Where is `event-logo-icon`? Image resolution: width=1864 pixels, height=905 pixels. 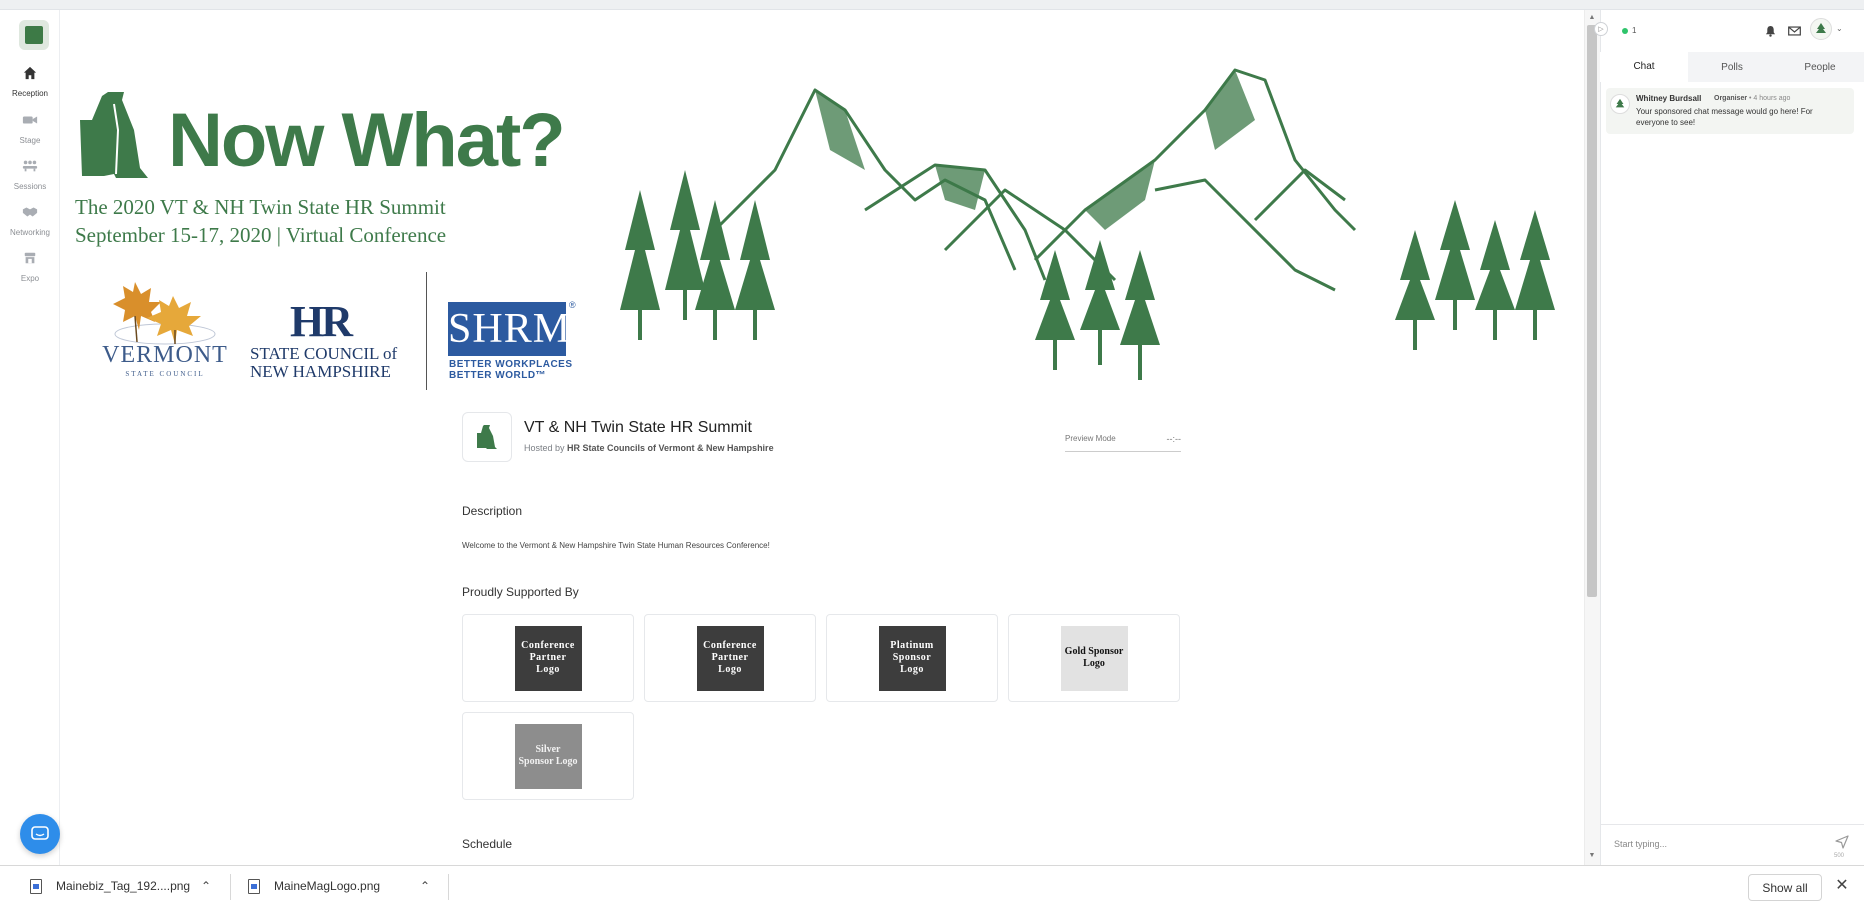
event-logo-icon is located at coordinates (34, 35).